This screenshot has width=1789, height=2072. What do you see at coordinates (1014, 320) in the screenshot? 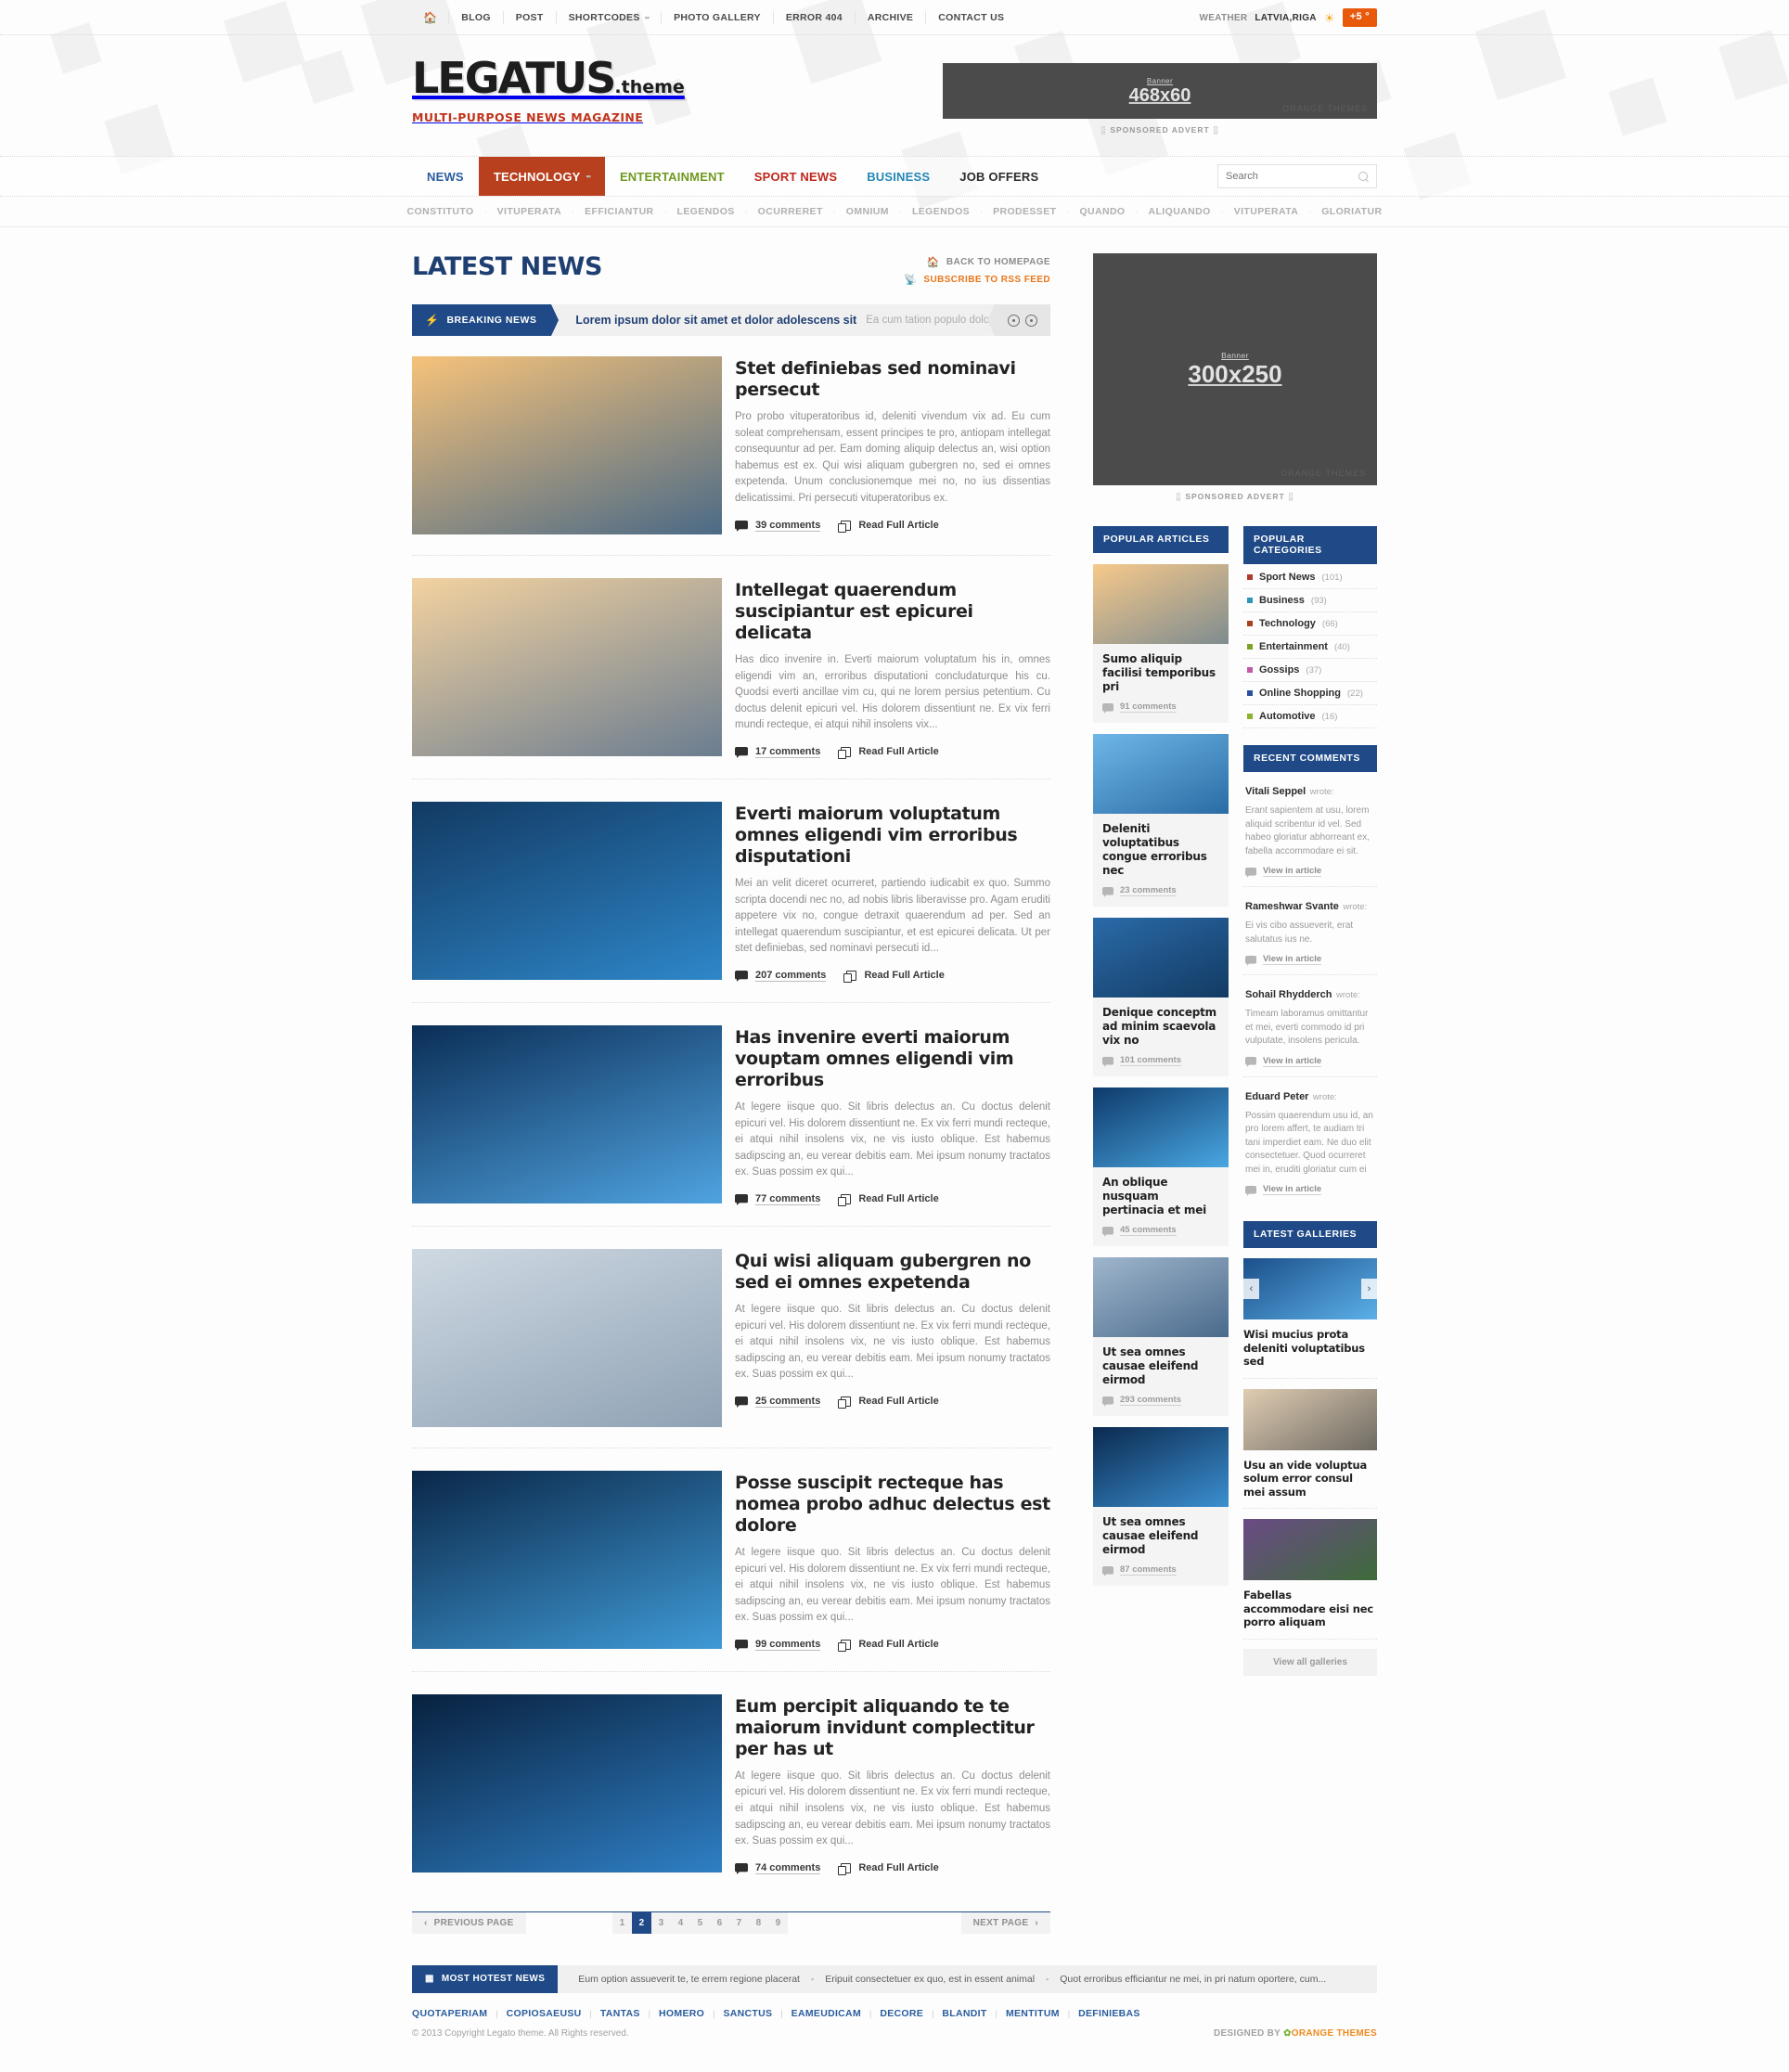
I see `breaking-prev-button` at bounding box center [1014, 320].